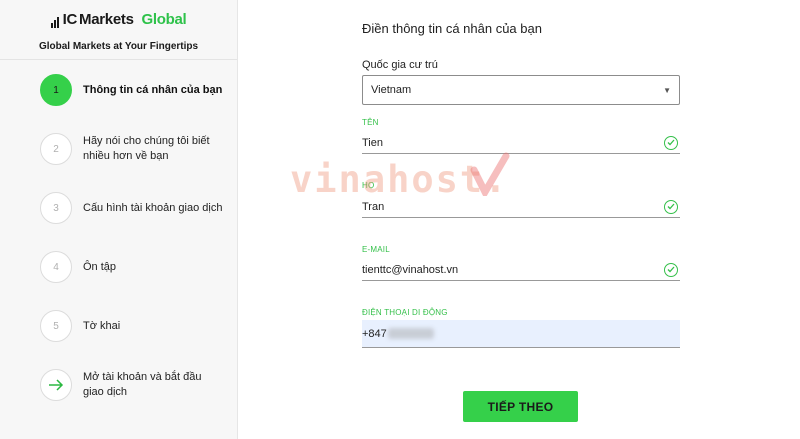  I want to click on step-label: Cấu hình tài khoản giao dịch, so click(153, 207).